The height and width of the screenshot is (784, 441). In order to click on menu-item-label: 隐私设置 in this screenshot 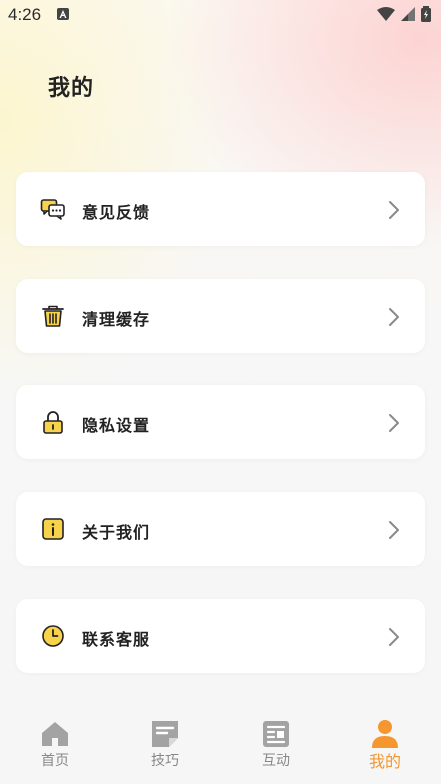, I will do `click(116, 425)`.